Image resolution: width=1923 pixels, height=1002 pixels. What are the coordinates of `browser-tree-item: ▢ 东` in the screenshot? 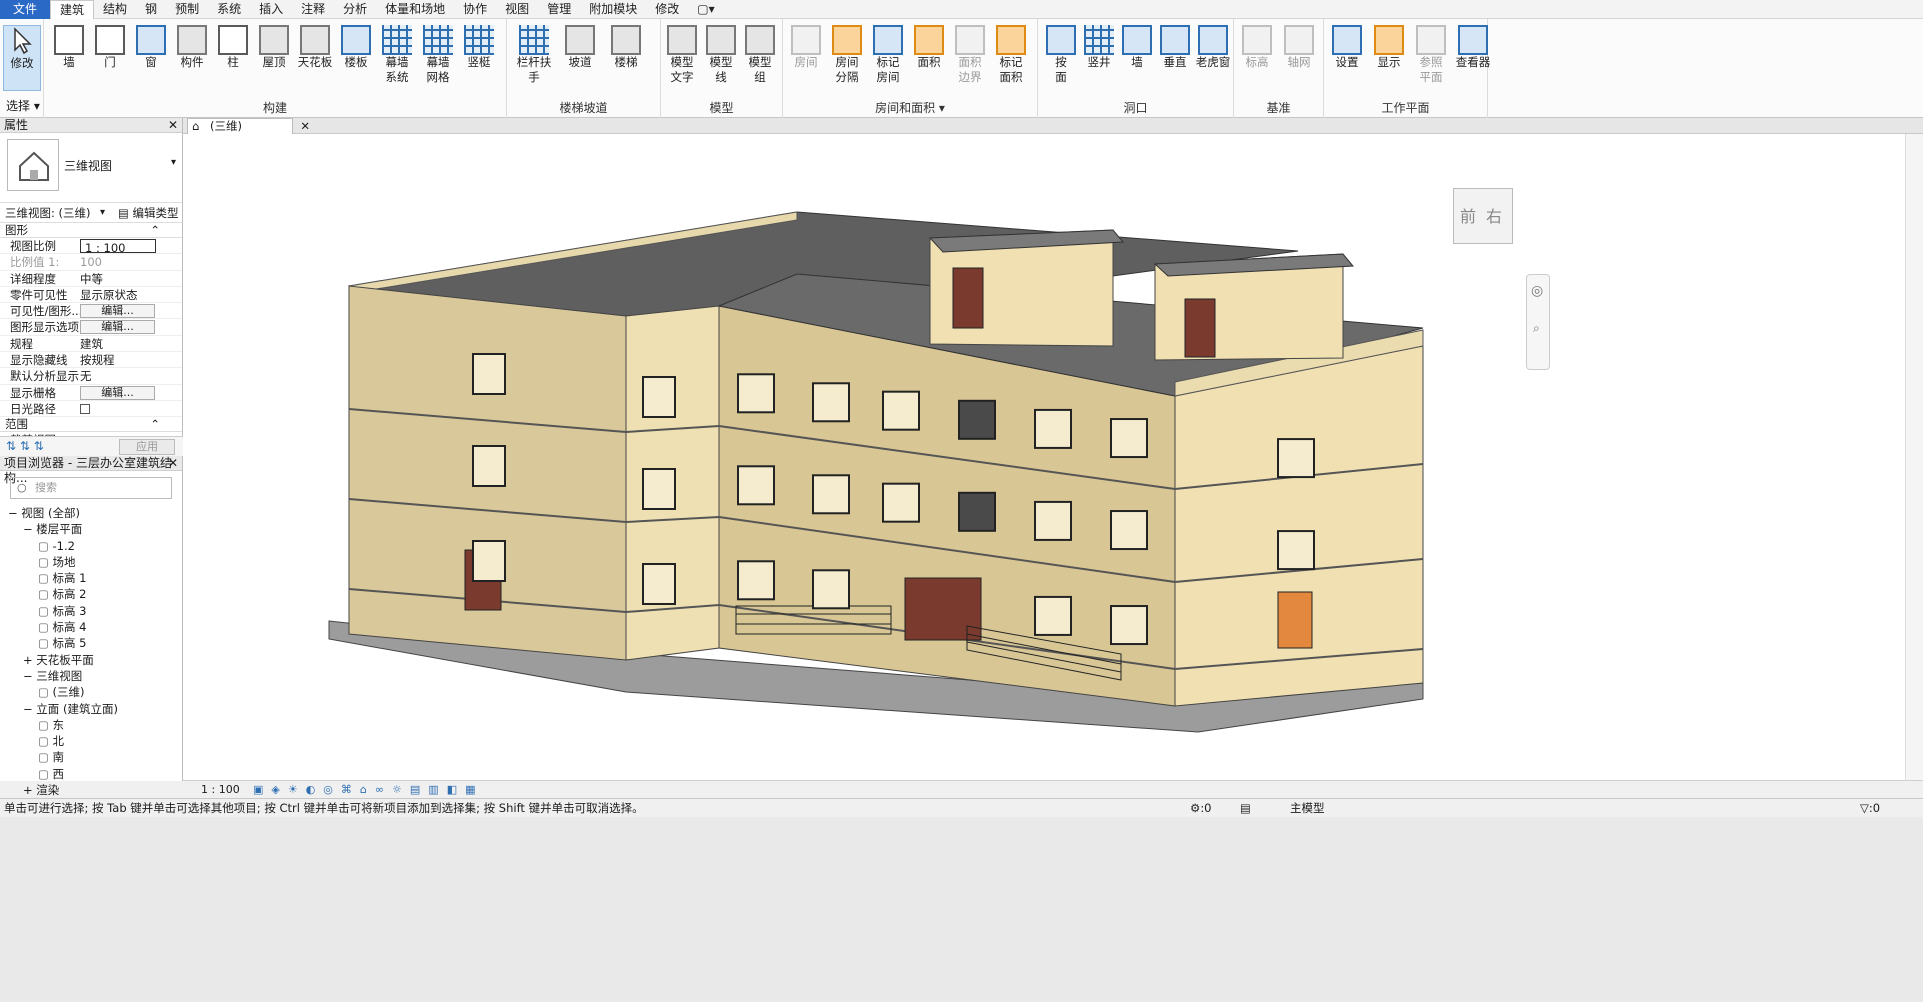 It's located at (91, 725).